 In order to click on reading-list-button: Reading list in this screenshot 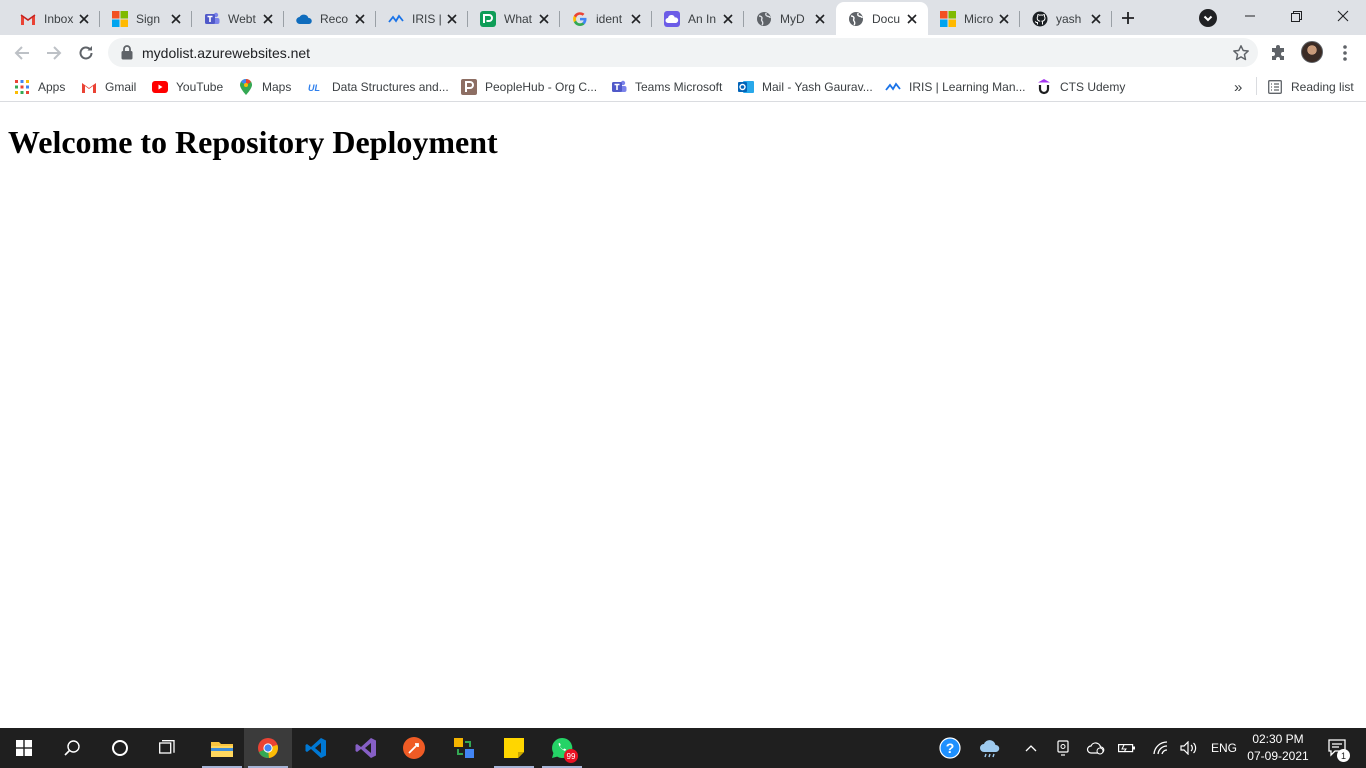, I will do `click(1310, 87)`.